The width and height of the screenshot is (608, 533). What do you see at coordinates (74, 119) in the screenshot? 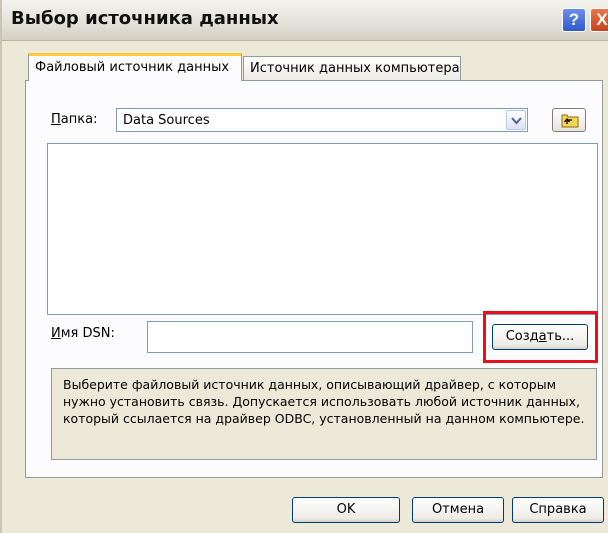
I see `folder-label: Папка:` at bounding box center [74, 119].